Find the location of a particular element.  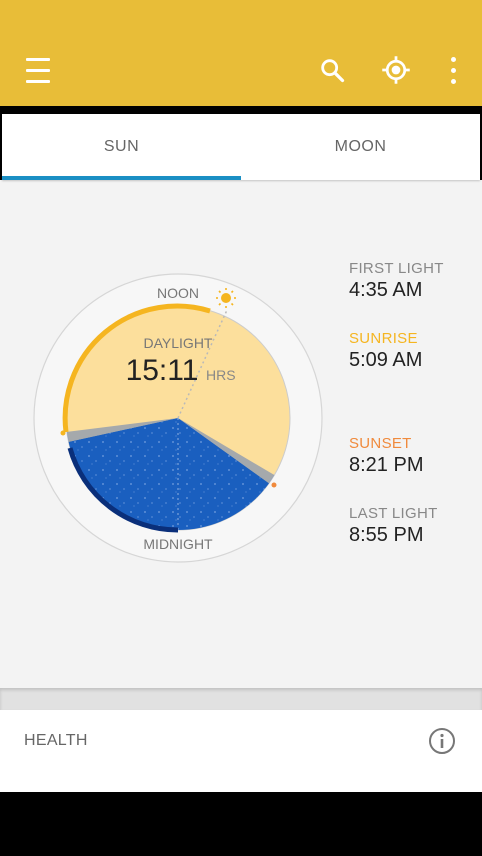

sunset-block: SUNSET 8:21 PM is located at coordinates (386, 456).